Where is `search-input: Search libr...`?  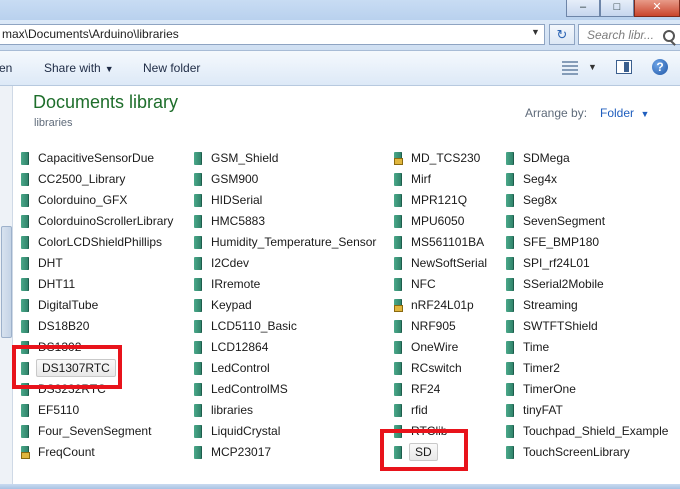 search-input: Search libr... is located at coordinates (629, 34).